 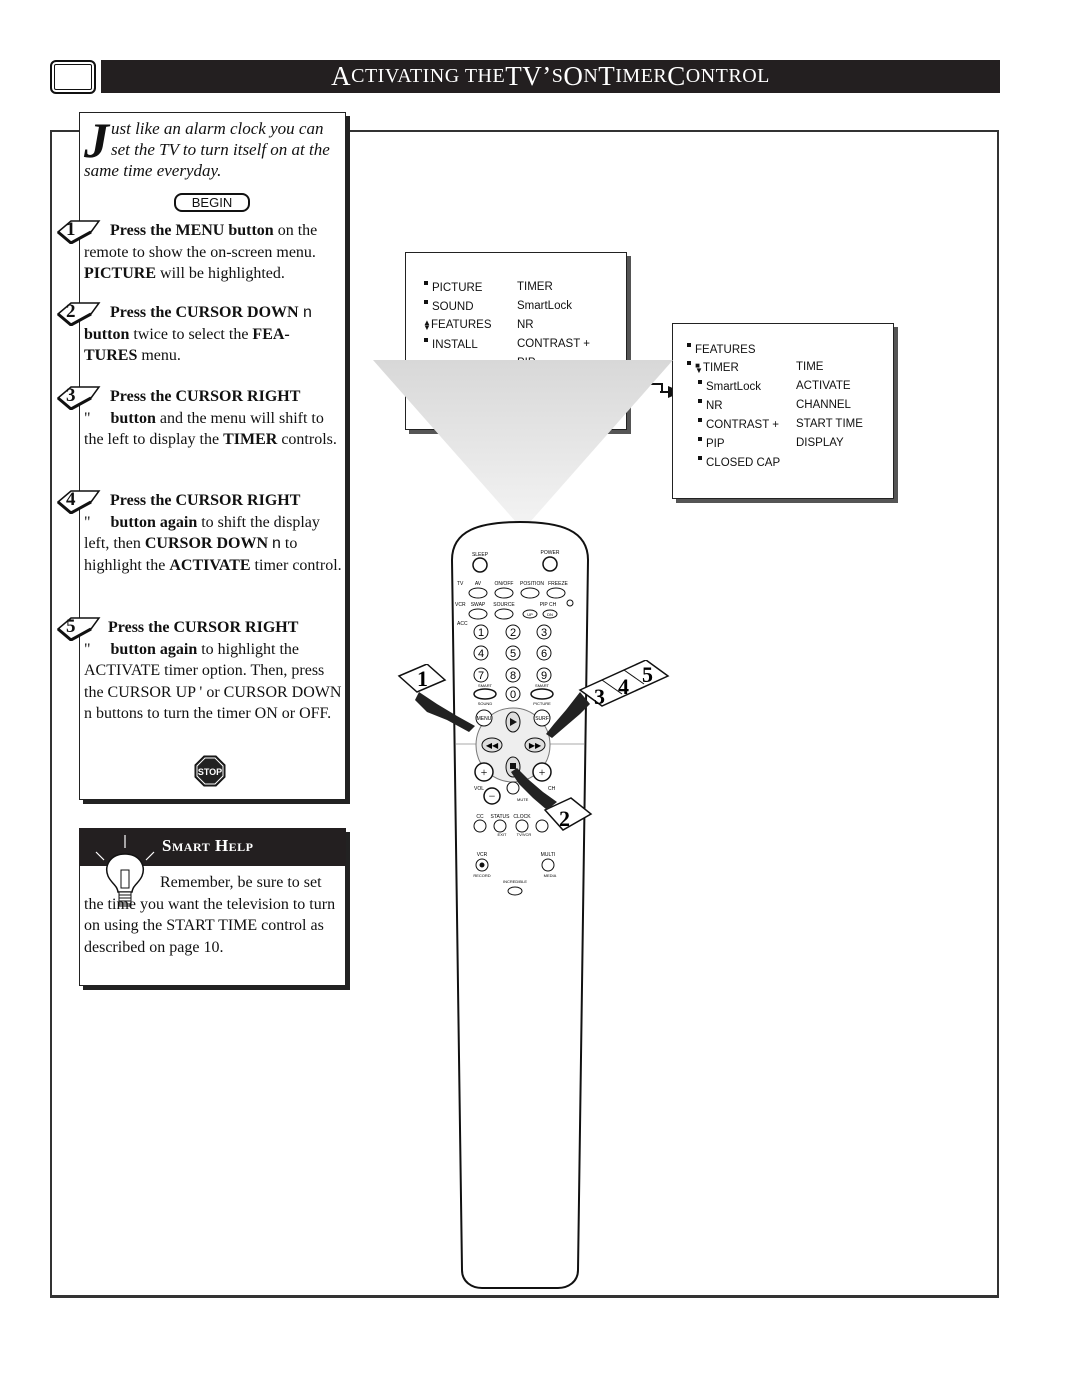 What do you see at coordinates (550, 564) in the screenshot?
I see `power-button` at bounding box center [550, 564].